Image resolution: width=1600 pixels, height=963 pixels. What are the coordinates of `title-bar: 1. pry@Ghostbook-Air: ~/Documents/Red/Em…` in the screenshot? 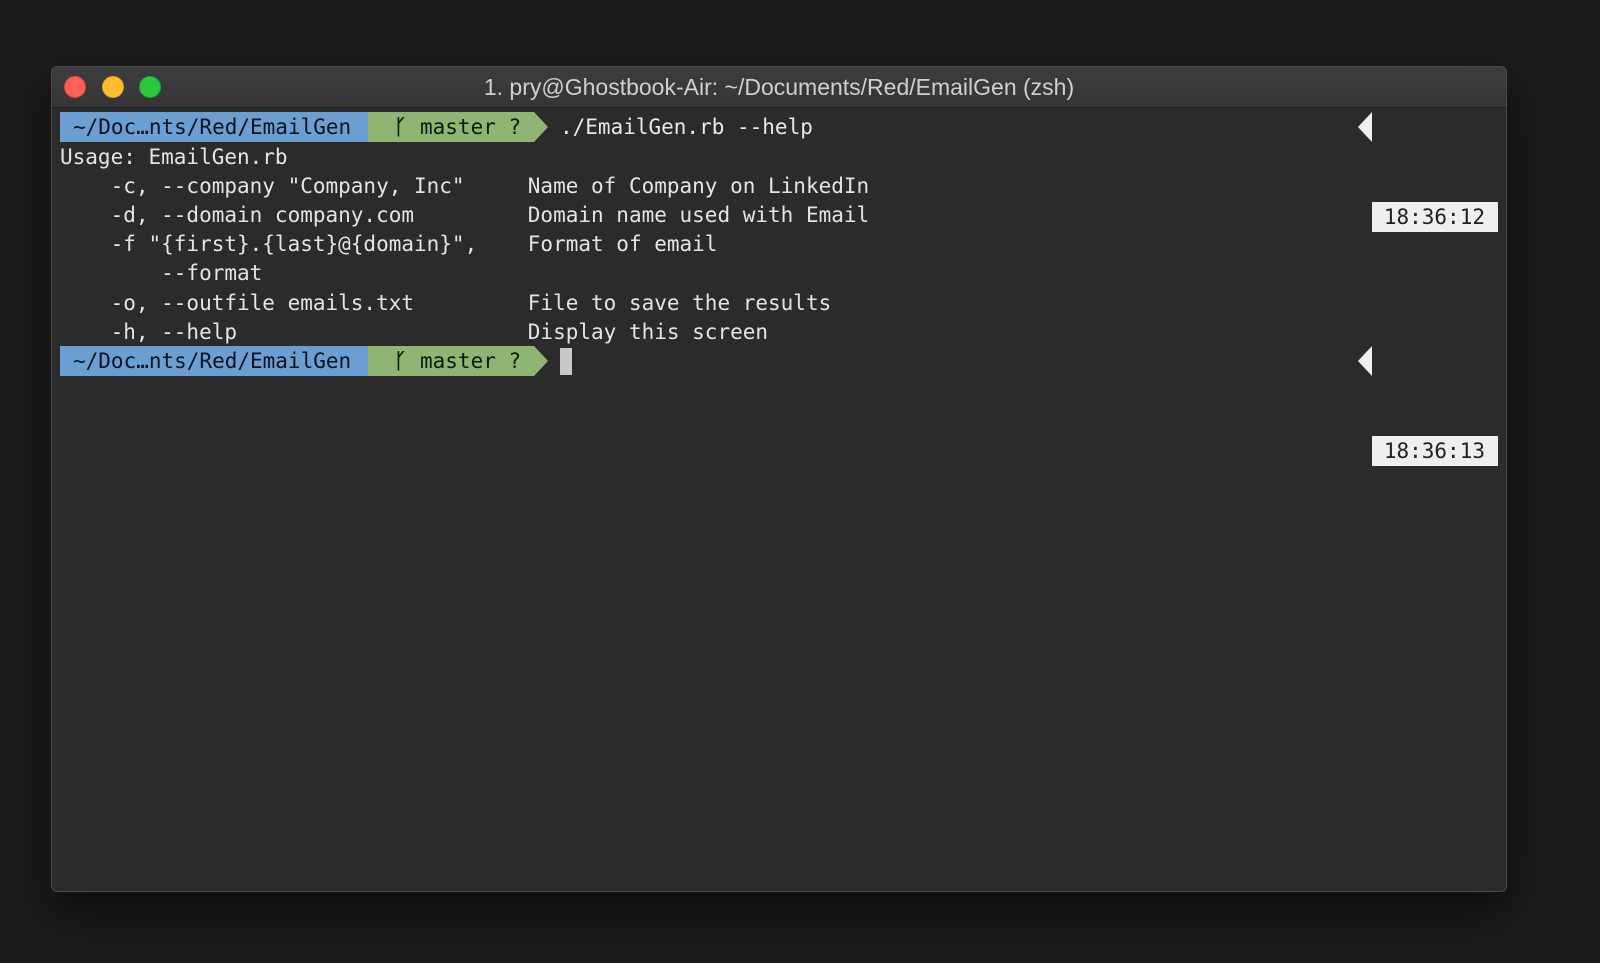 It's located at (779, 87).